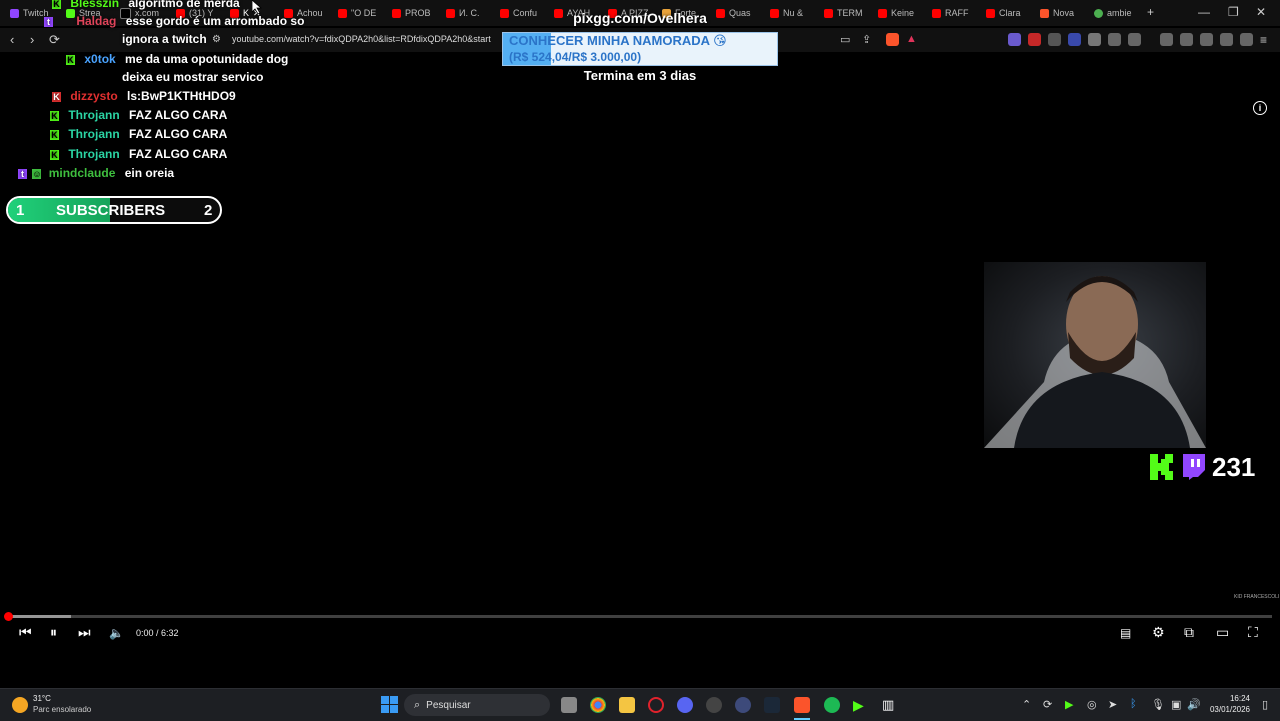 The image size is (1280, 721). Describe the element at coordinates (569, 705) in the screenshot. I see `task-view-icon` at that location.